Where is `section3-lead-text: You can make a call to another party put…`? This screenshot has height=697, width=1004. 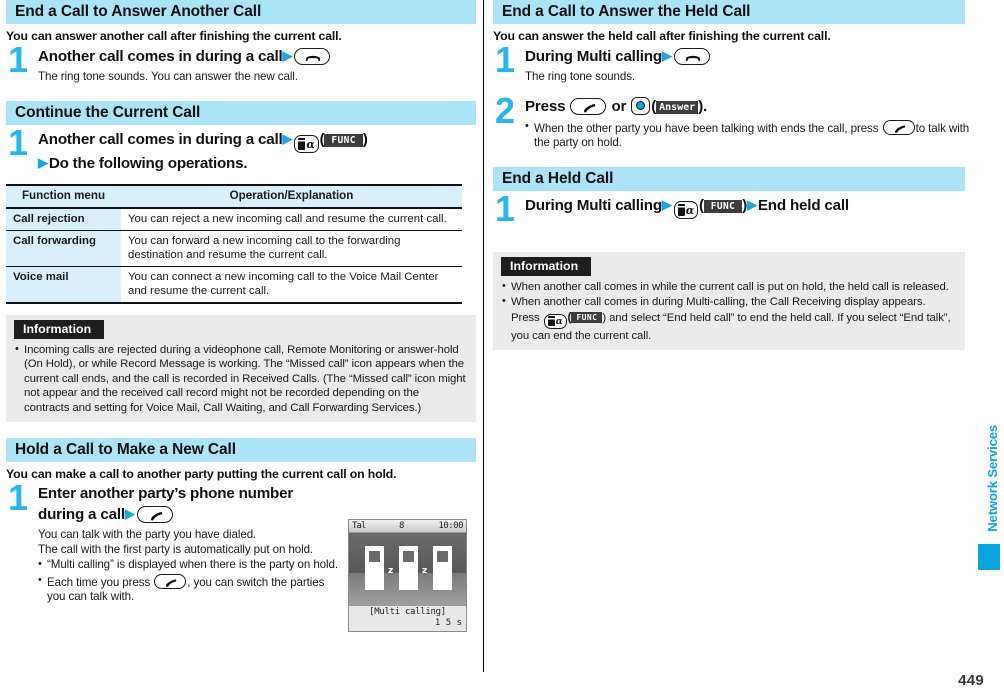
section3-lead-text: You can make a call to another party put… is located at coordinates (201, 474).